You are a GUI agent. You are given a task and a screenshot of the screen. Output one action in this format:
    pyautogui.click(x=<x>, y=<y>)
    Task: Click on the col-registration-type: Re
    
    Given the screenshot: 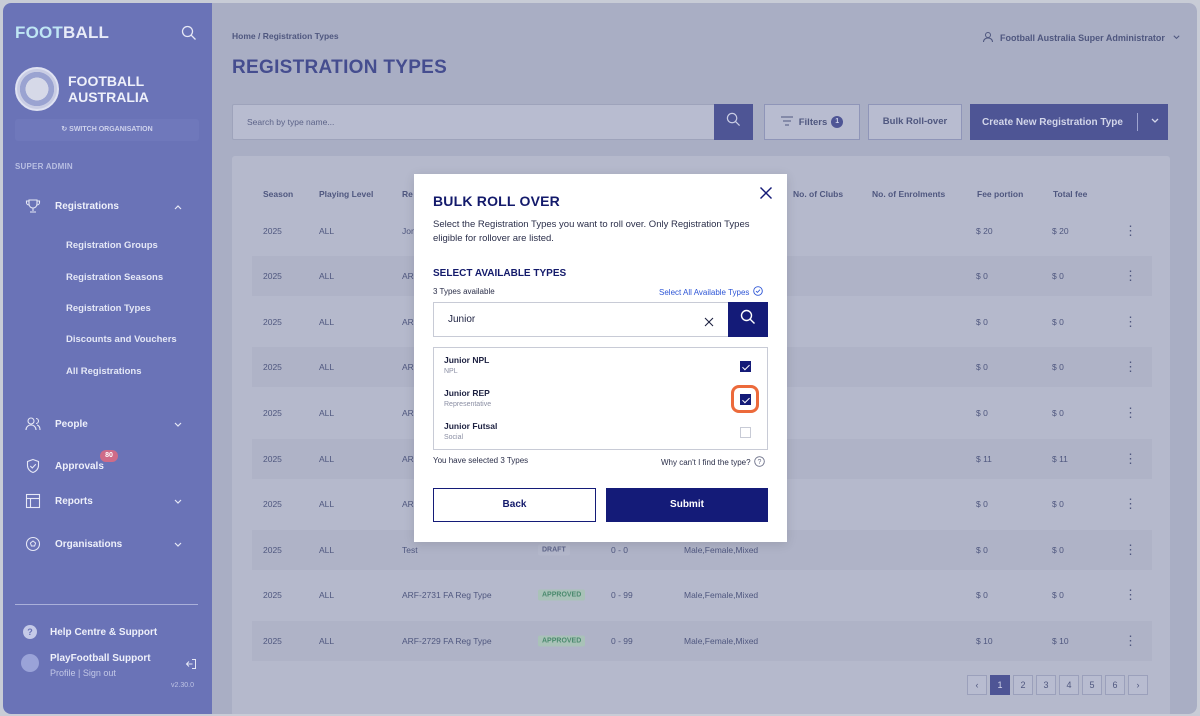 What is the action you would take?
    pyautogui.click(x=407, y=194)
    